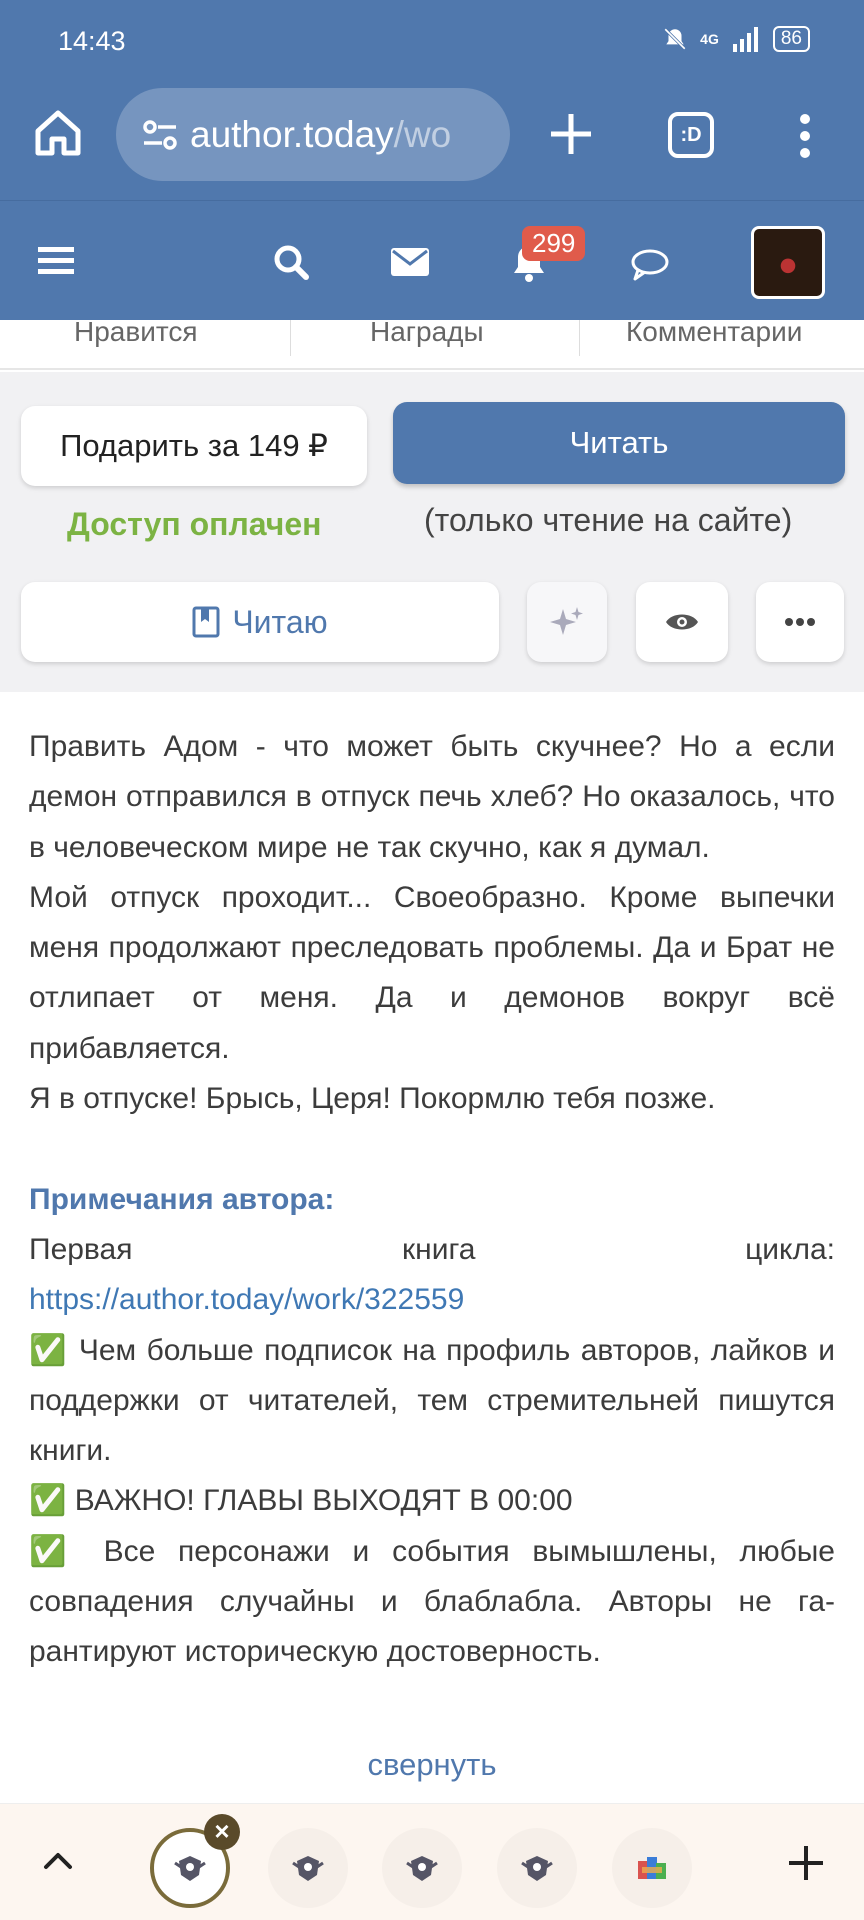  What do you see at coordinates (194, 446) in the screenshot?
I see `gift-button: Подарить за 149 ₽` at bounding box center [194, 446].